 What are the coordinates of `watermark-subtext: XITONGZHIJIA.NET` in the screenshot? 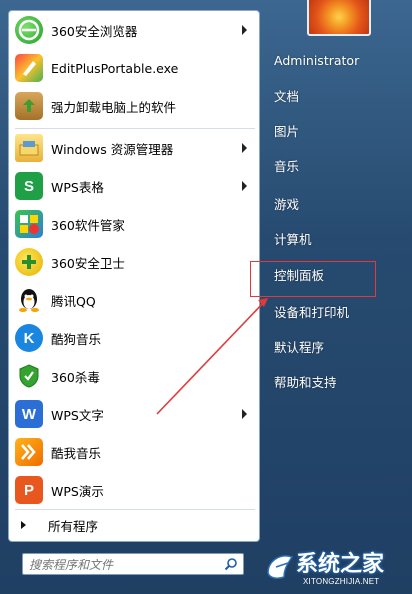 It's located at (341, 581).